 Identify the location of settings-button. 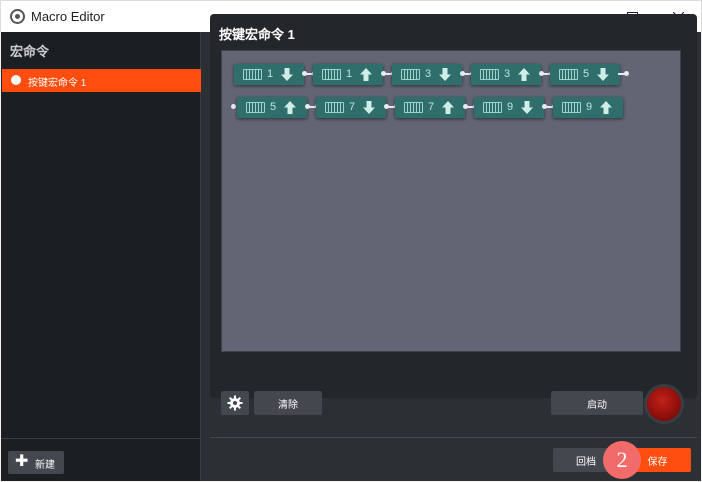
(235, 403).